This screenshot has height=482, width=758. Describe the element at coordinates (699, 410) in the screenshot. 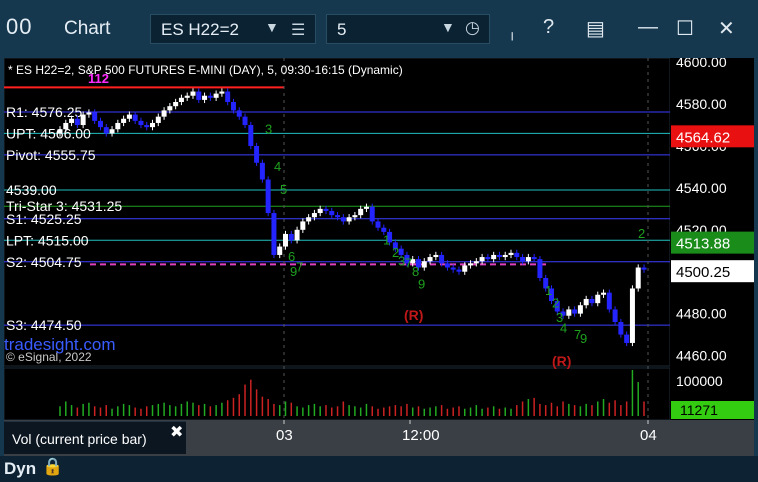

I see `volume-label: 11271` at that location.